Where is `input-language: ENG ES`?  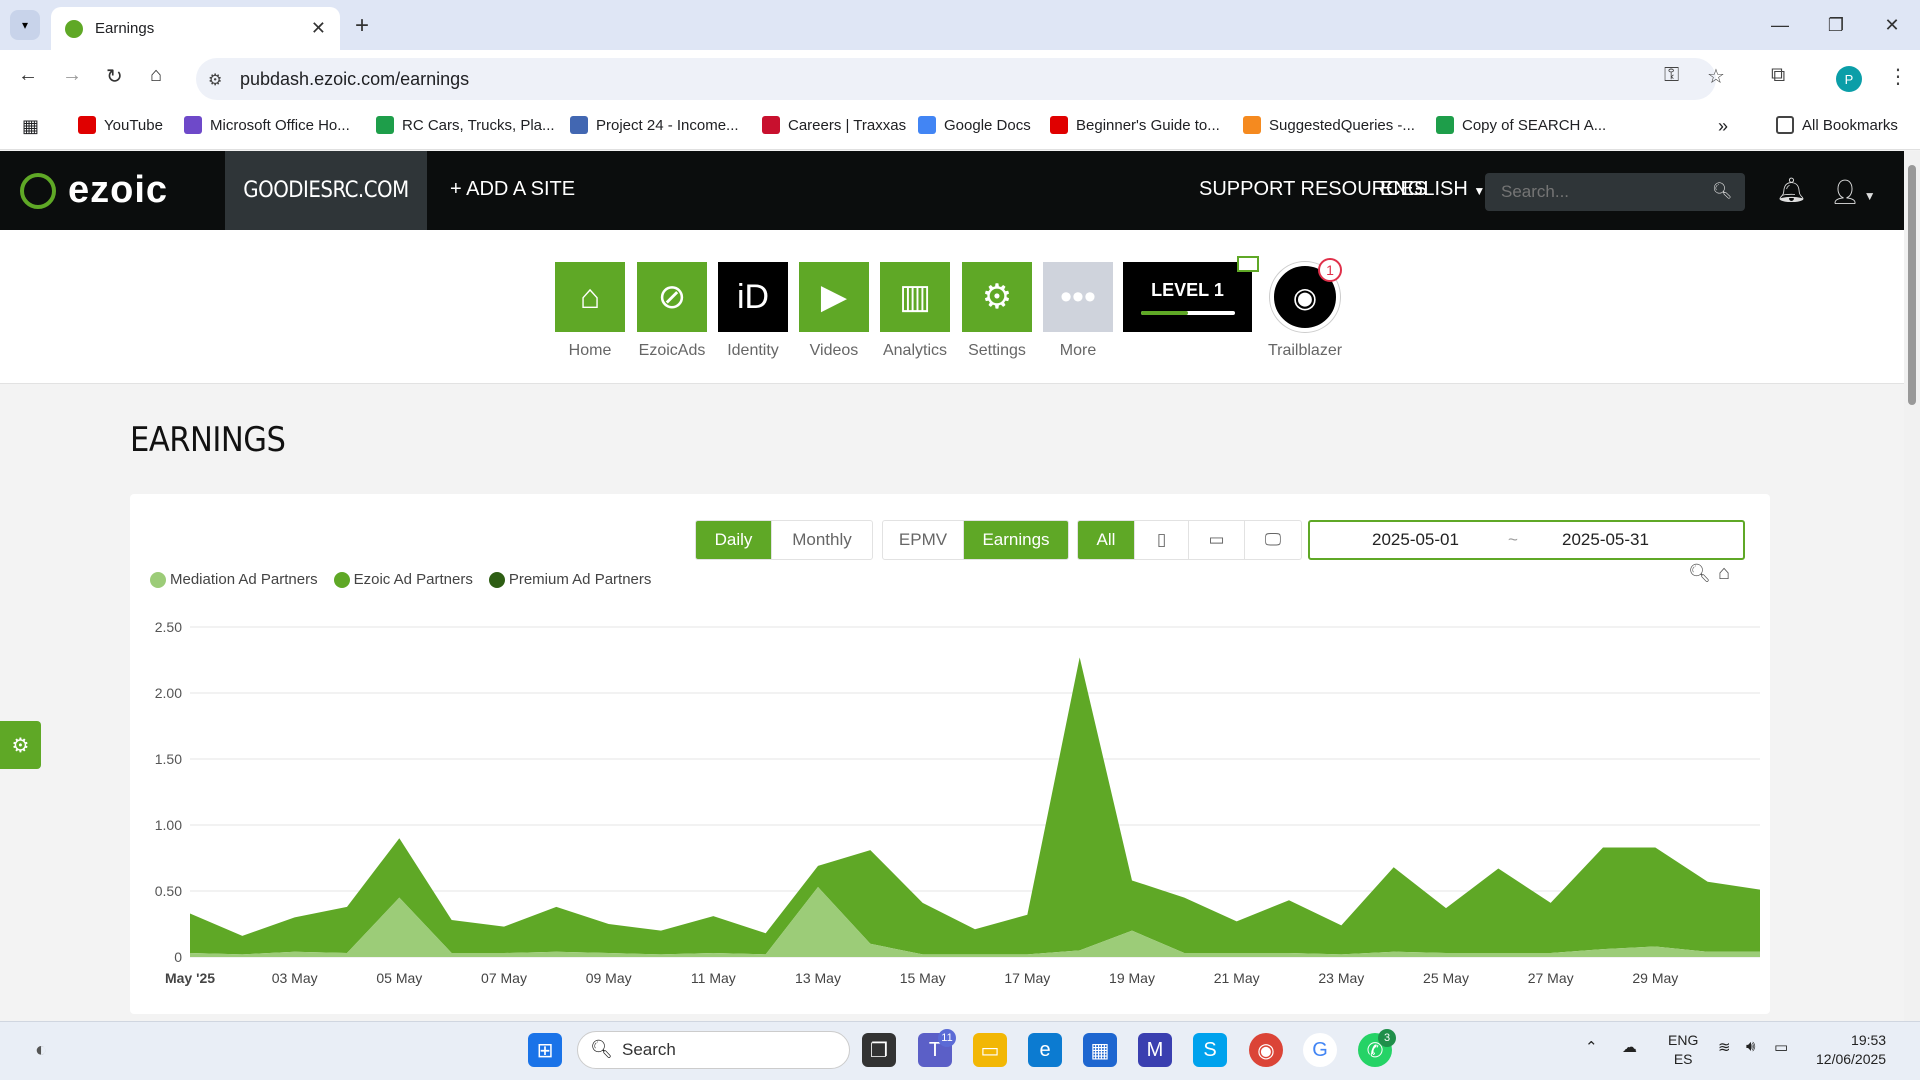
input-language: ENG ES is located at coordinates (1683, 1050).